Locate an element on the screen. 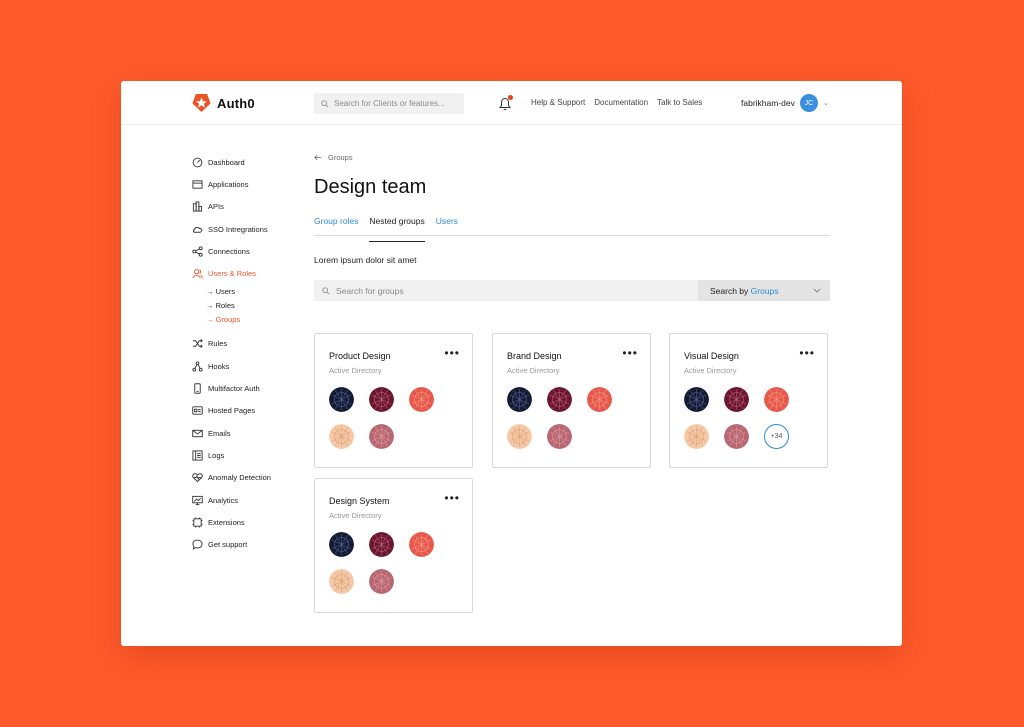  sidebar-item-label: Multifactor Auth is located at coordinates (234, 389).